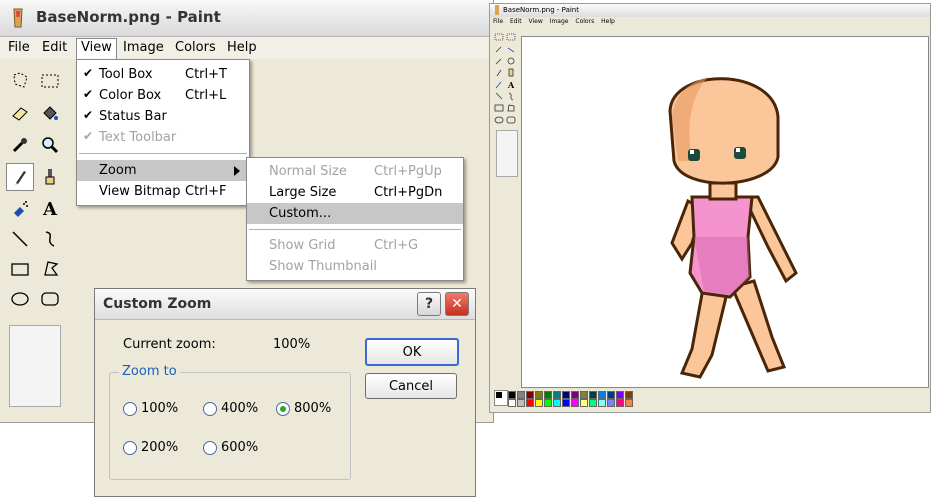  Describe the element at coordinates (20, 209) in the screenshot. I see `airbrush-icon` at that location.